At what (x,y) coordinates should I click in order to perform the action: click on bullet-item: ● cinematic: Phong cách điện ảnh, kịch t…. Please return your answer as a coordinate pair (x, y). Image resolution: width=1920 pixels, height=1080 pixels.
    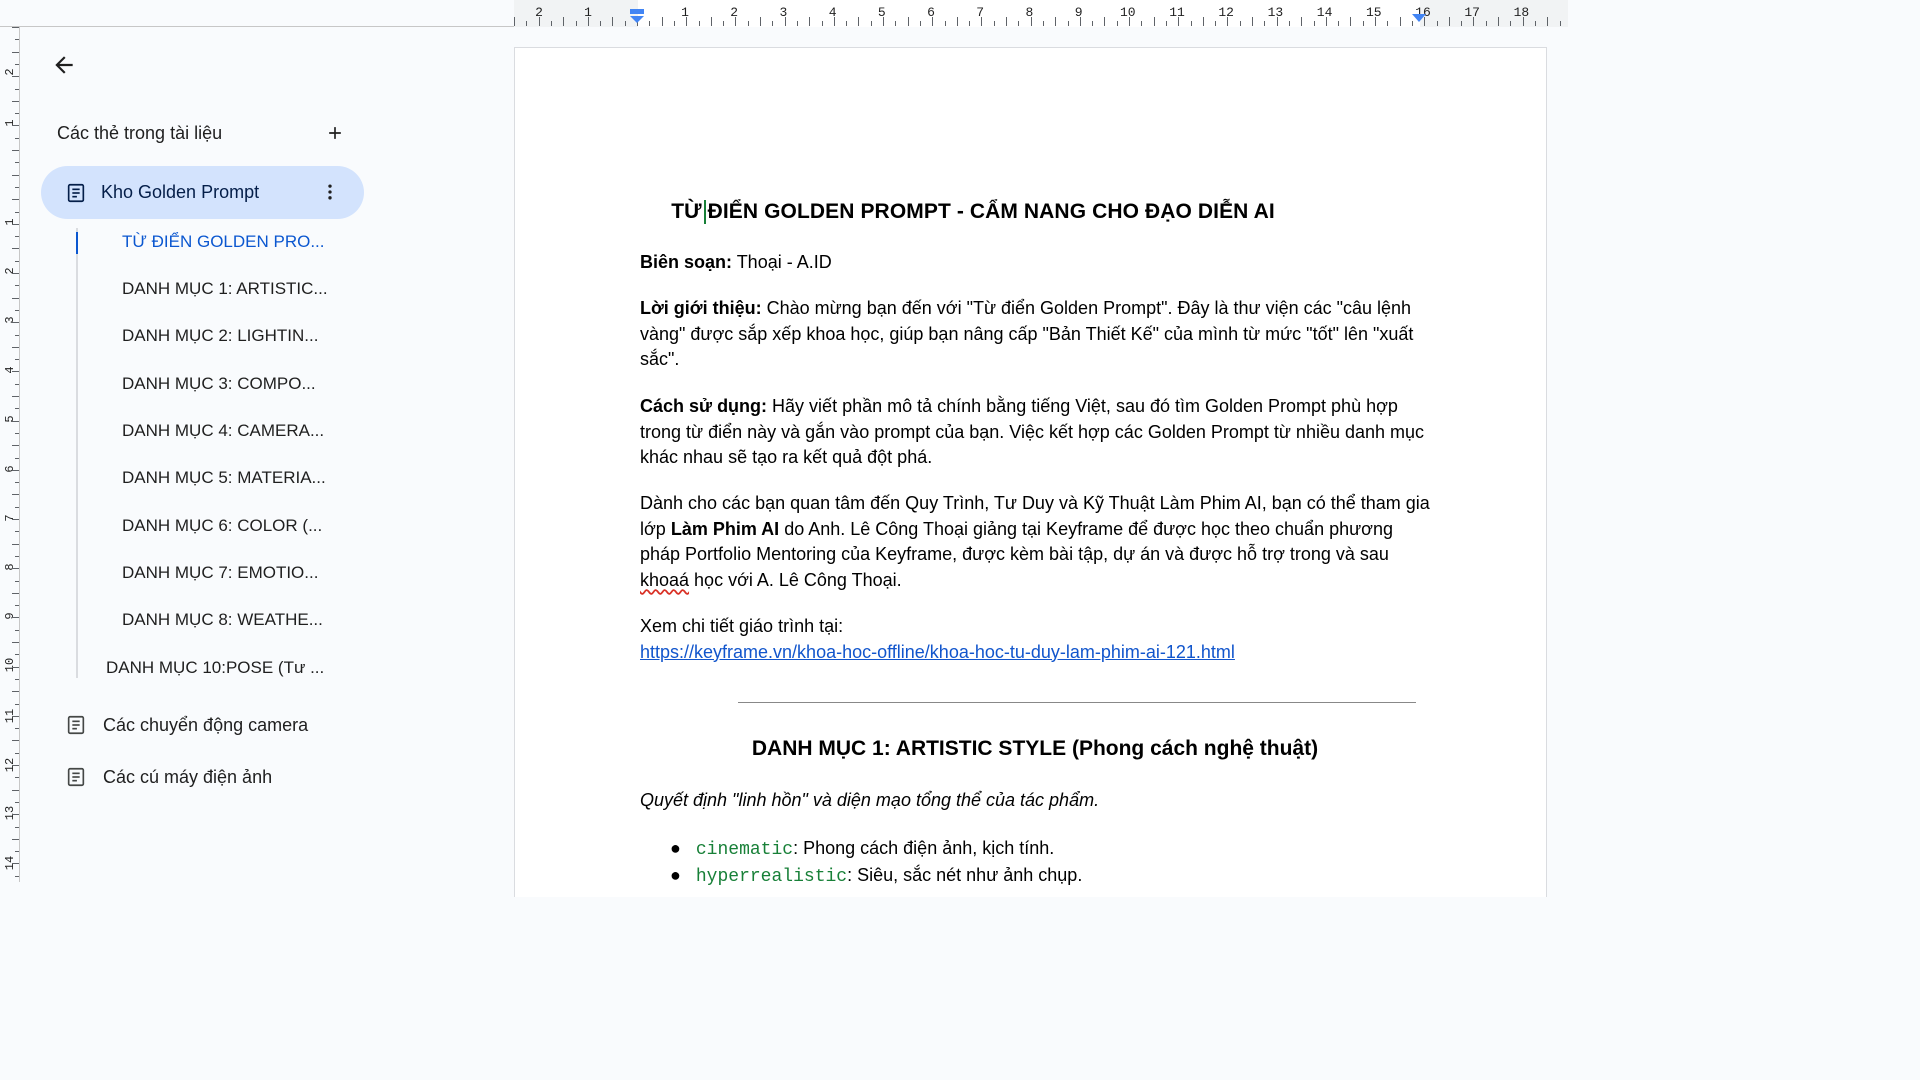
    Looking at the image, I should click on (1065, 850).